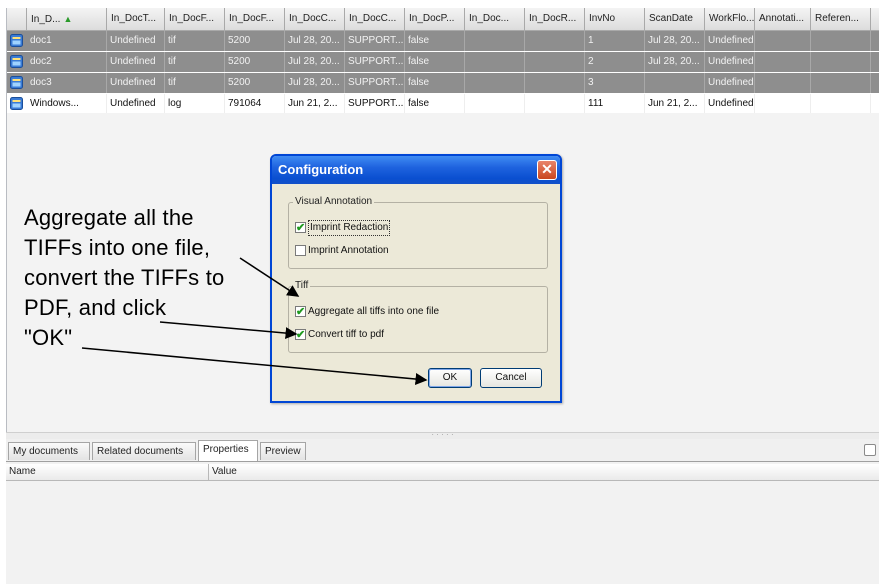 Image resolution: width=879 pixels, height=584 pixels. I want to click on table-cell: 111, so click(615, 104).